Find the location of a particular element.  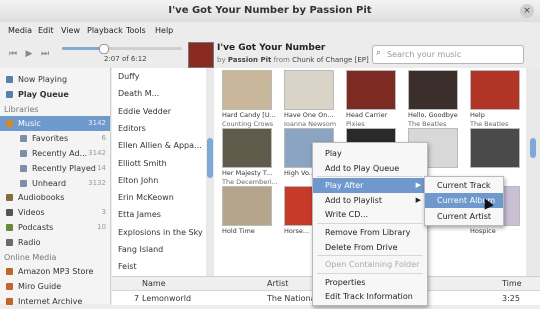

previous-icon: ⏮ is located at coordinates (13, 54).